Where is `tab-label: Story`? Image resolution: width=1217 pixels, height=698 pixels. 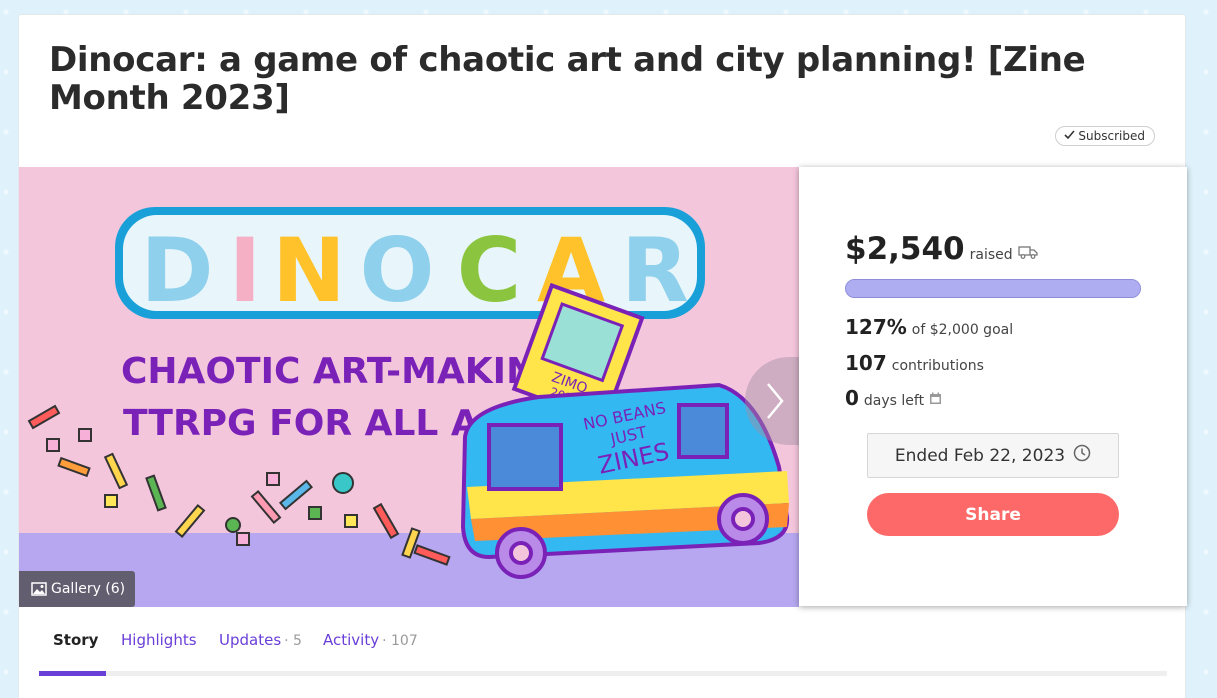
tab-label: Story is located at coordinates (76, 640).